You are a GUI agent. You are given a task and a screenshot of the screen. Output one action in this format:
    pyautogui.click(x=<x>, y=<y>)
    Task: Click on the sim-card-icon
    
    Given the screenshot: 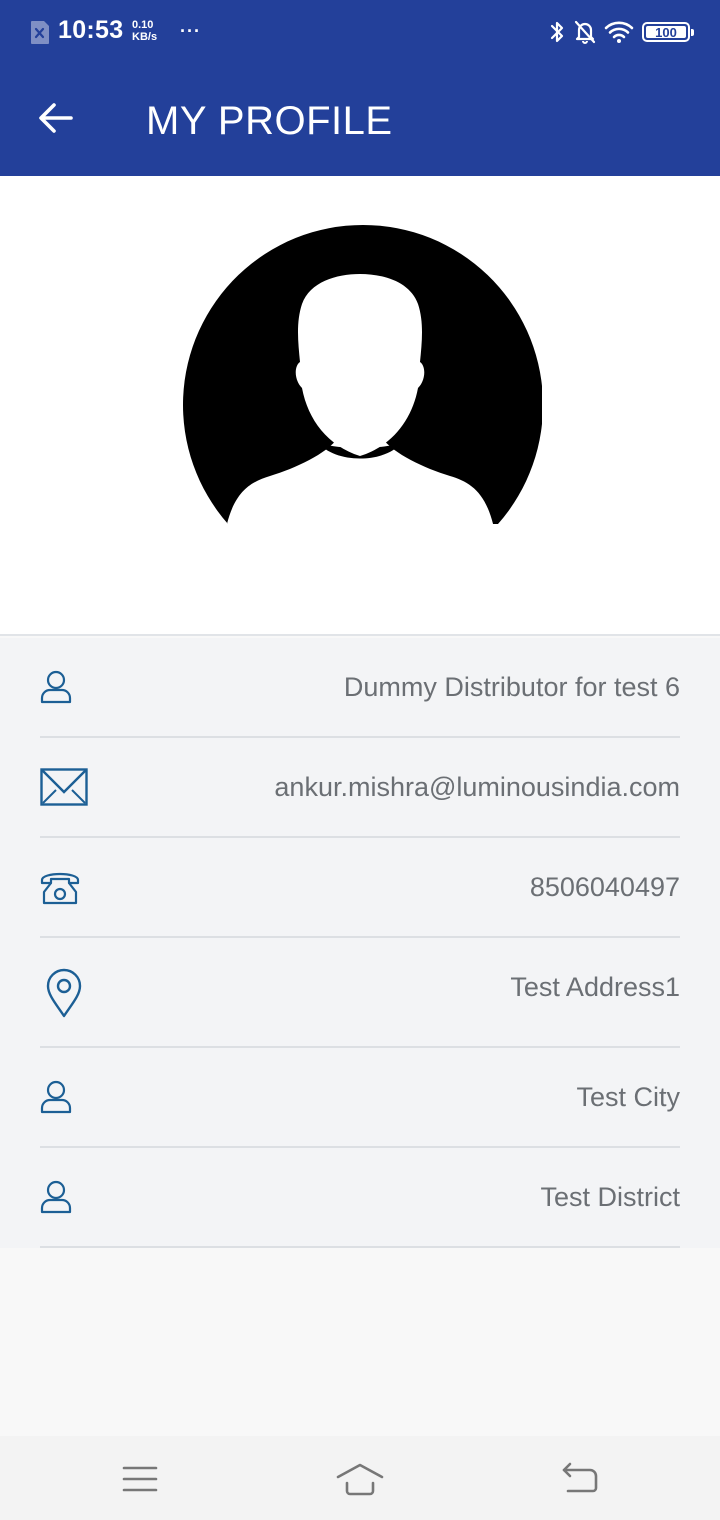 What is the action you would take?
    pyautogui.click(x=40, y=32)
    